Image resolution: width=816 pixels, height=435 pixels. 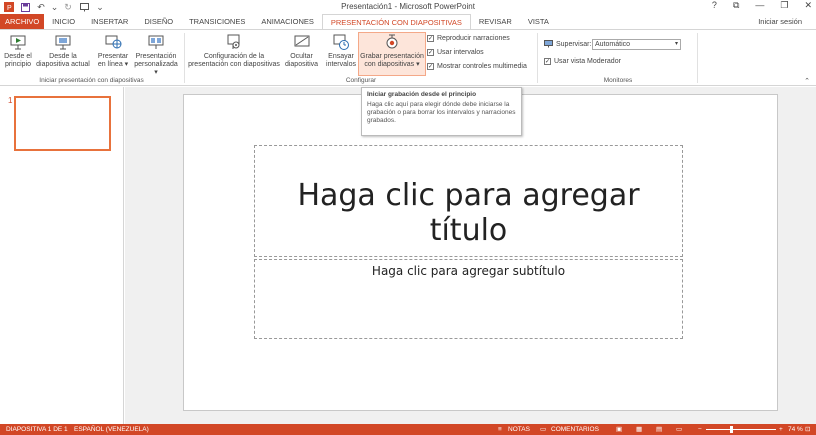 I want to click on notes-icon: ≡, so click(x=500, y=429).